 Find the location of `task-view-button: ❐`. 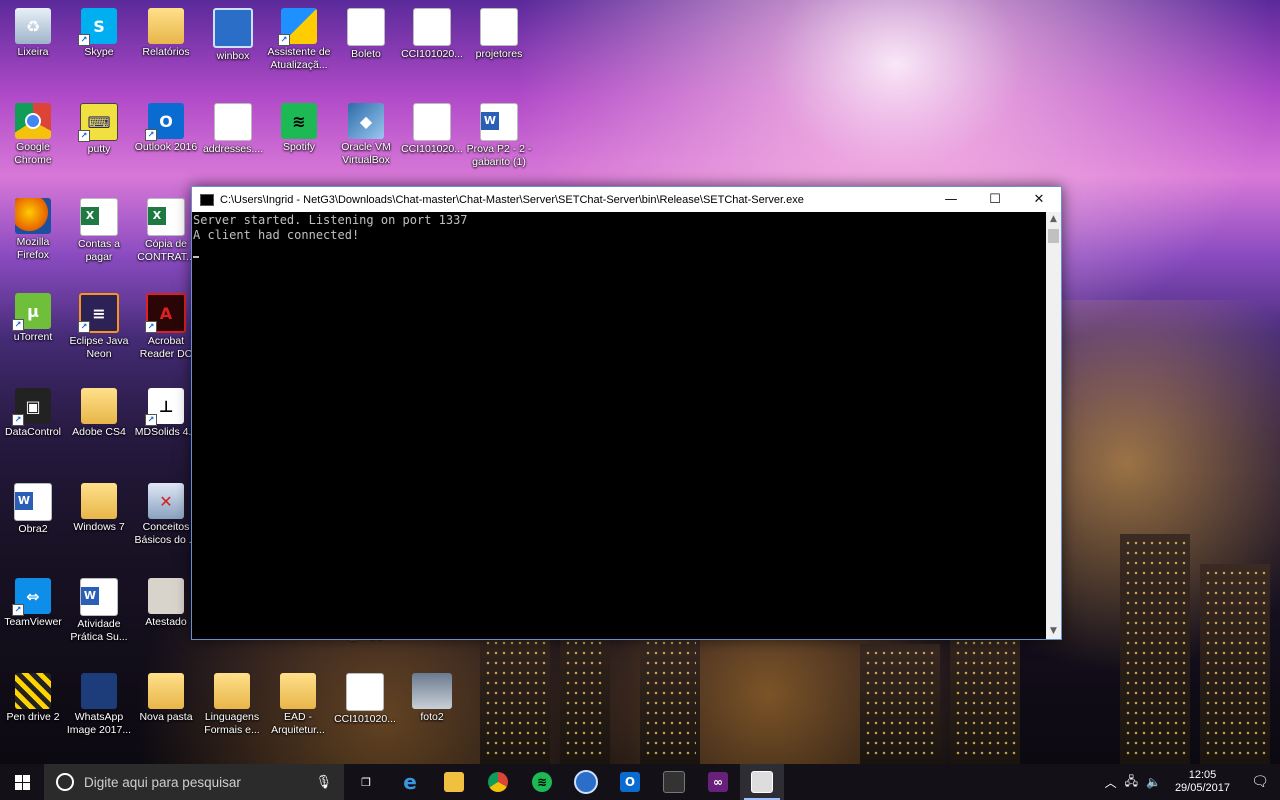

task-view-button: ❐ is located at coordinates (366, 782).